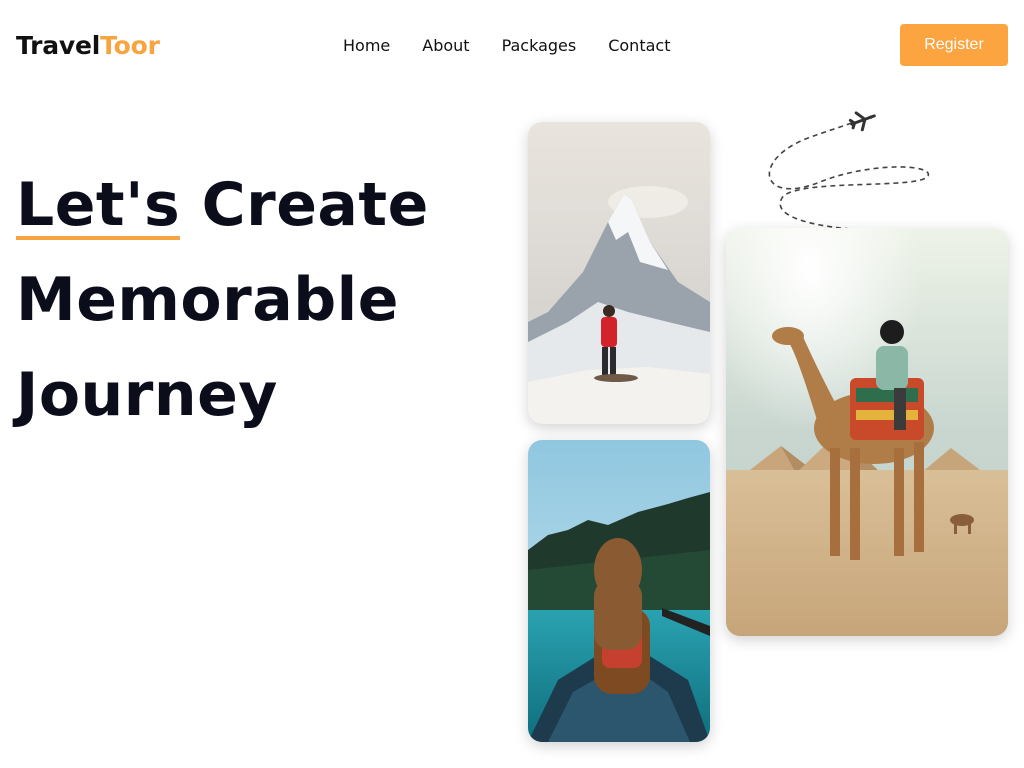 Image resolution: width=1024 pixels, height=768 pixels. Describe the element at coordinates (130, 45) in the screenshot. I see `brand-name-accent: Toor` at that location.